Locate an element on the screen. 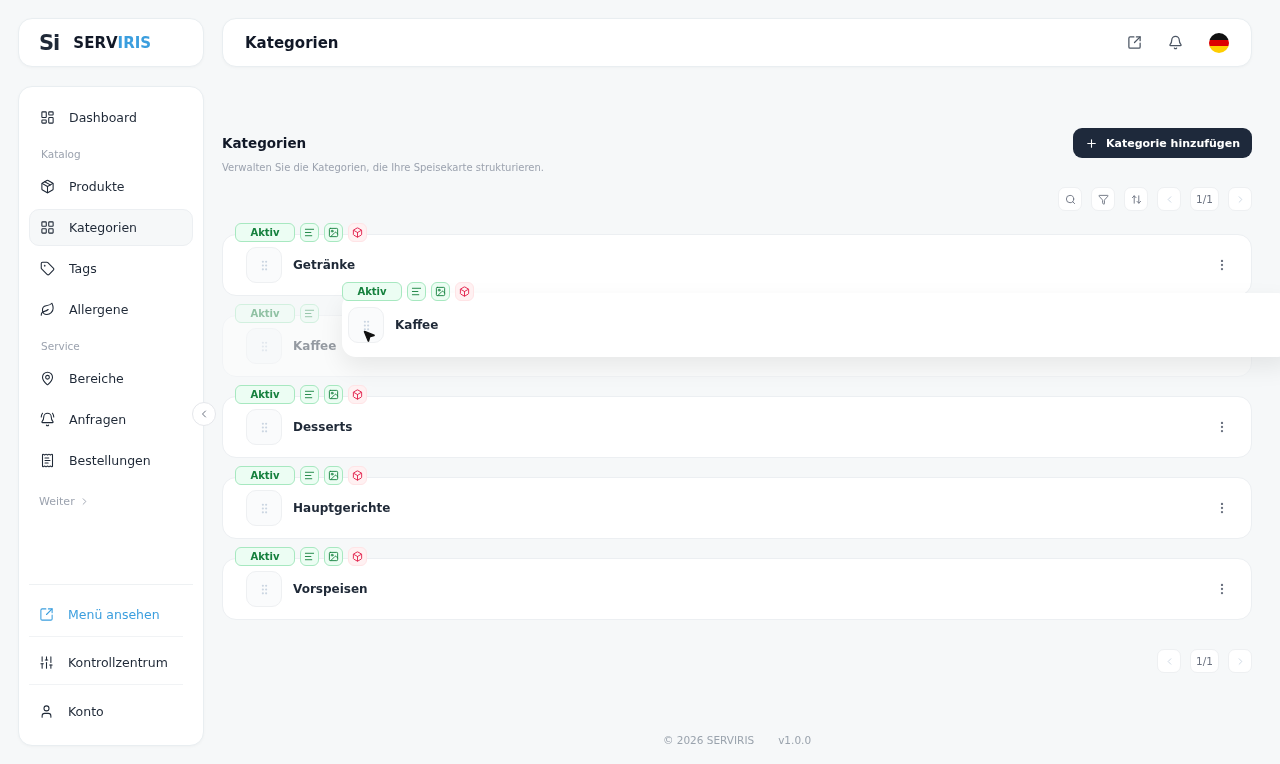 This screenshot has height=764, width=1280. sidebar-item: Dashboard is located at coordinates (111, 117).